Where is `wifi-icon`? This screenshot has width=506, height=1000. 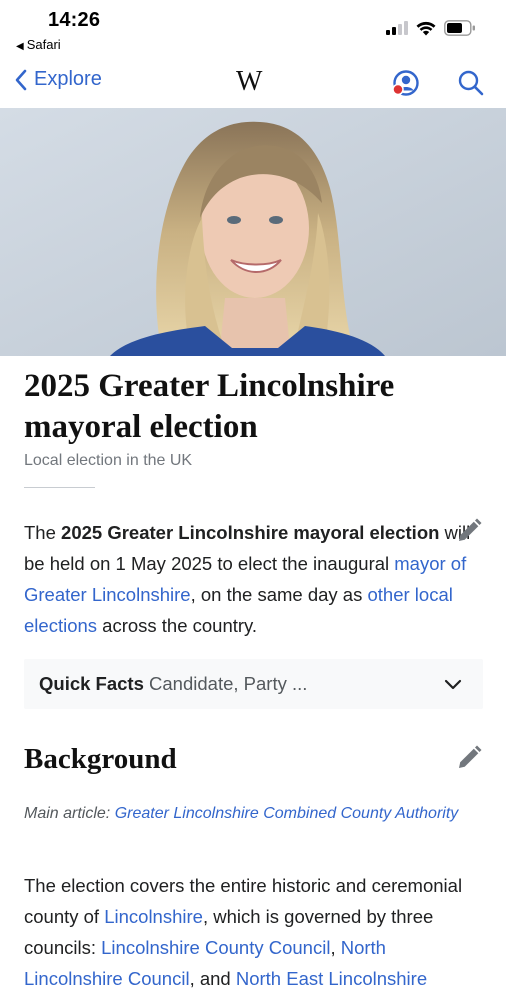
wifi-icon is located at coordinates (426, 28).